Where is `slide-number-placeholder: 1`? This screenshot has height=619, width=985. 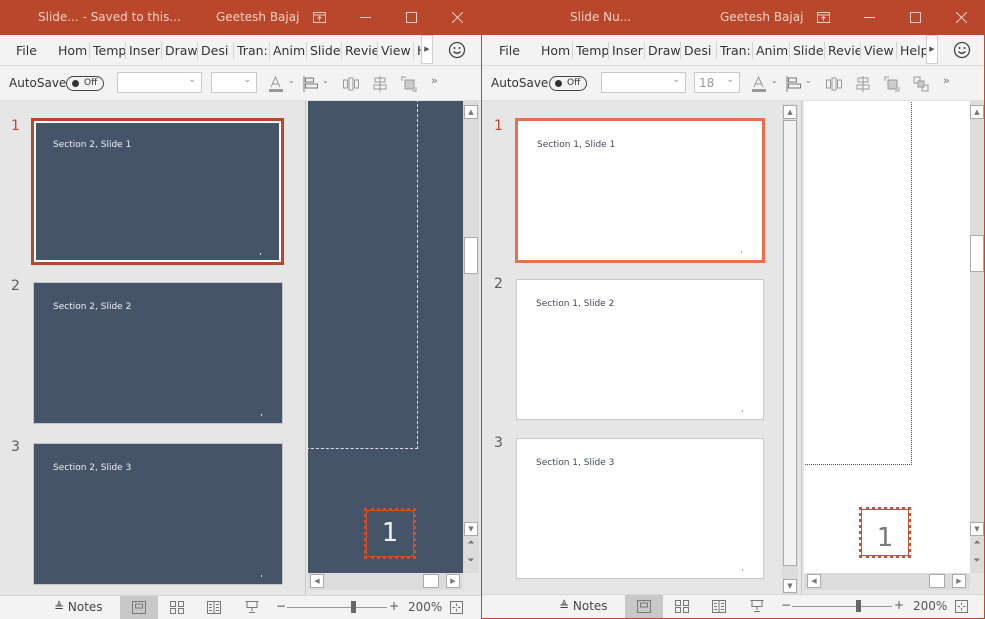 slide-number-placeholder: 1 is located at coordinates (885, 532).